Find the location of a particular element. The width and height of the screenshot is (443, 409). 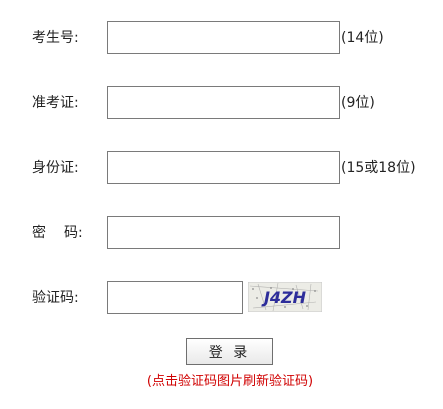

password-label-second: 码: is located at coordinates (73, 233).